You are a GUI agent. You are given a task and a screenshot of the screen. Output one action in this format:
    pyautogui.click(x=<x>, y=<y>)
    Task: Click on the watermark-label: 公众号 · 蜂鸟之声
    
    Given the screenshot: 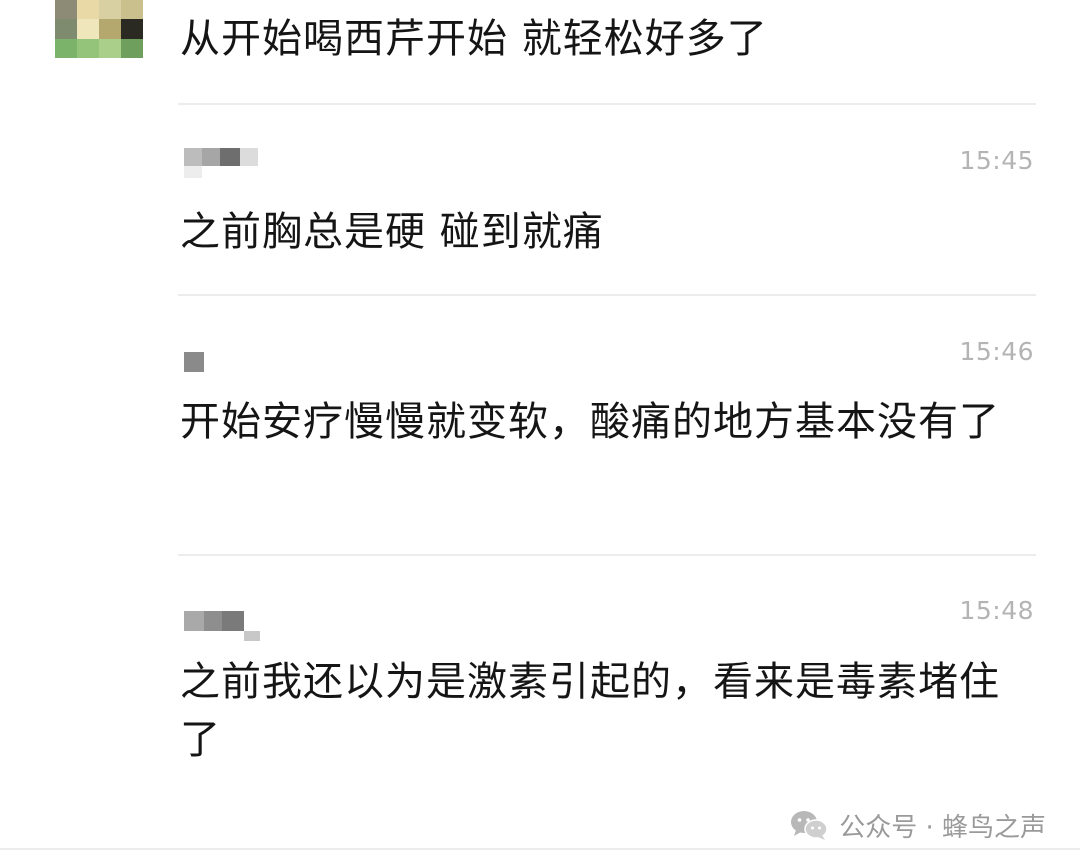 What is the action you would take?
    pyautogui.click(x=942, y=827)
    